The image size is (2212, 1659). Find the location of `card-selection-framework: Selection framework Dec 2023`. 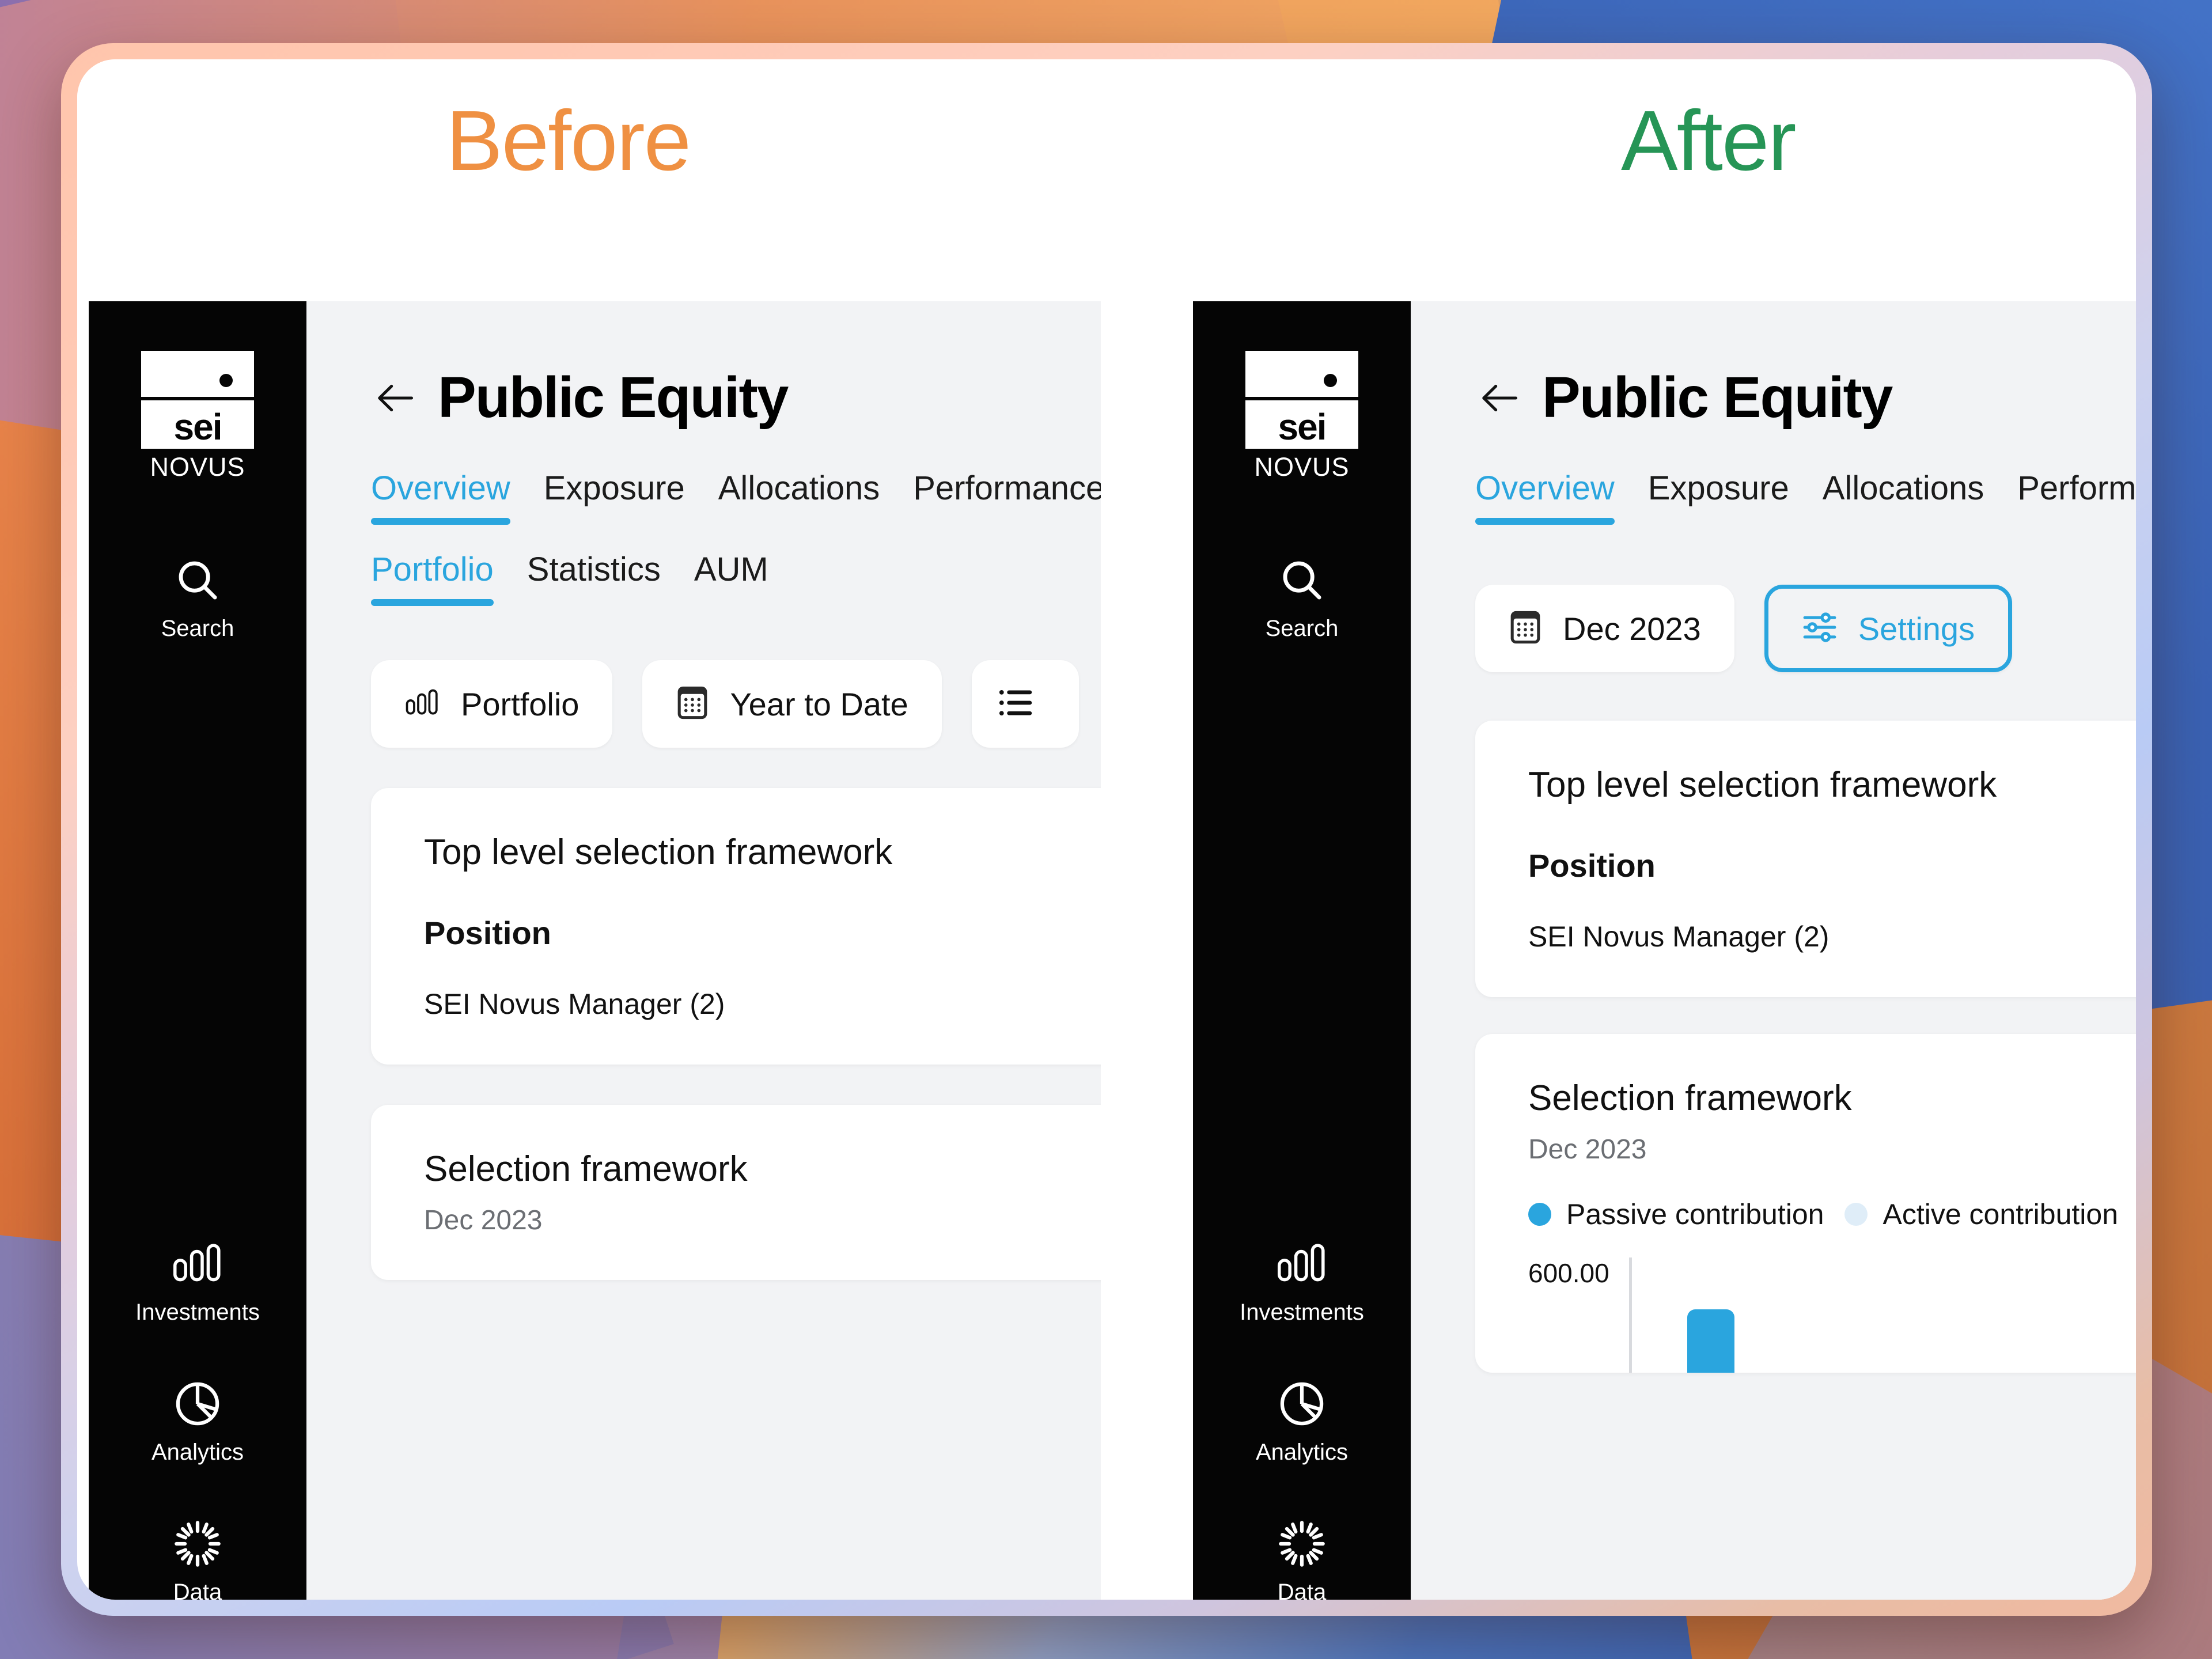

card-selection-framework: Selection framework Dec 2023 is located at coordinates (736, 1192).